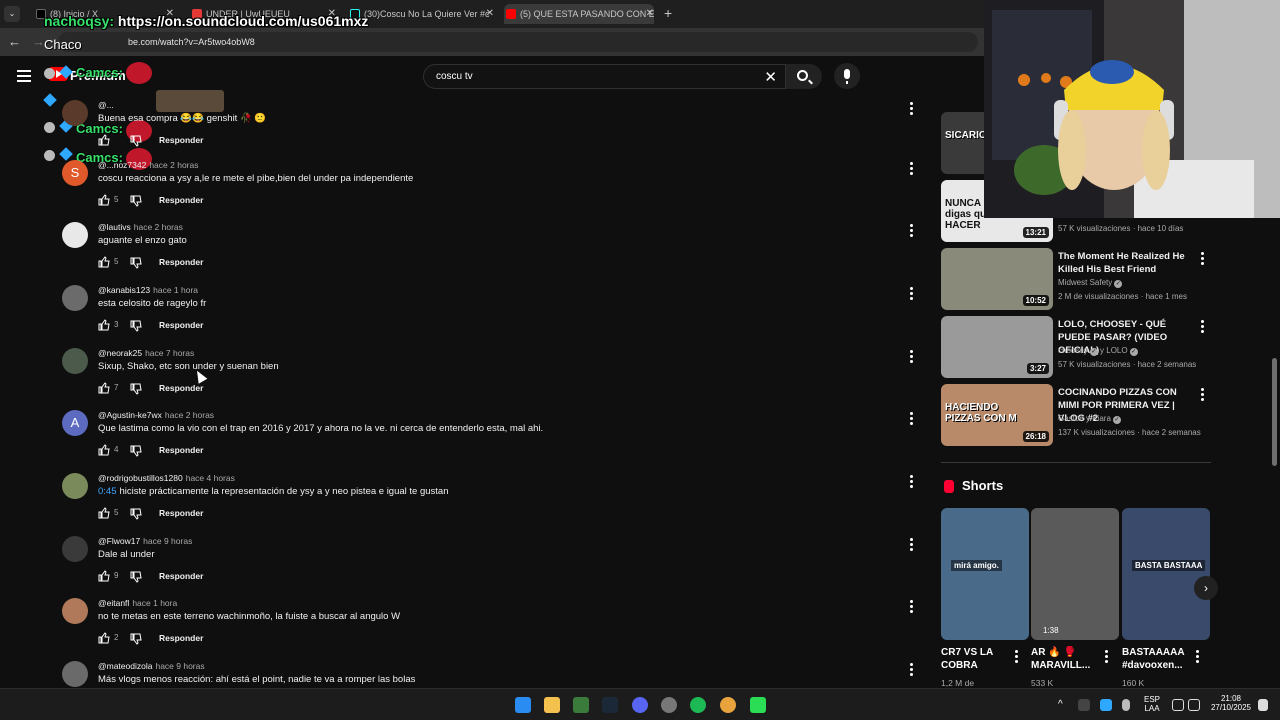 Image resolution: width=1280 pixels, height=720 pixels. Describe the element at coordinates (985, 574) in the screenshot. I see `short-thumbnail: mirá amigo.` at that location.